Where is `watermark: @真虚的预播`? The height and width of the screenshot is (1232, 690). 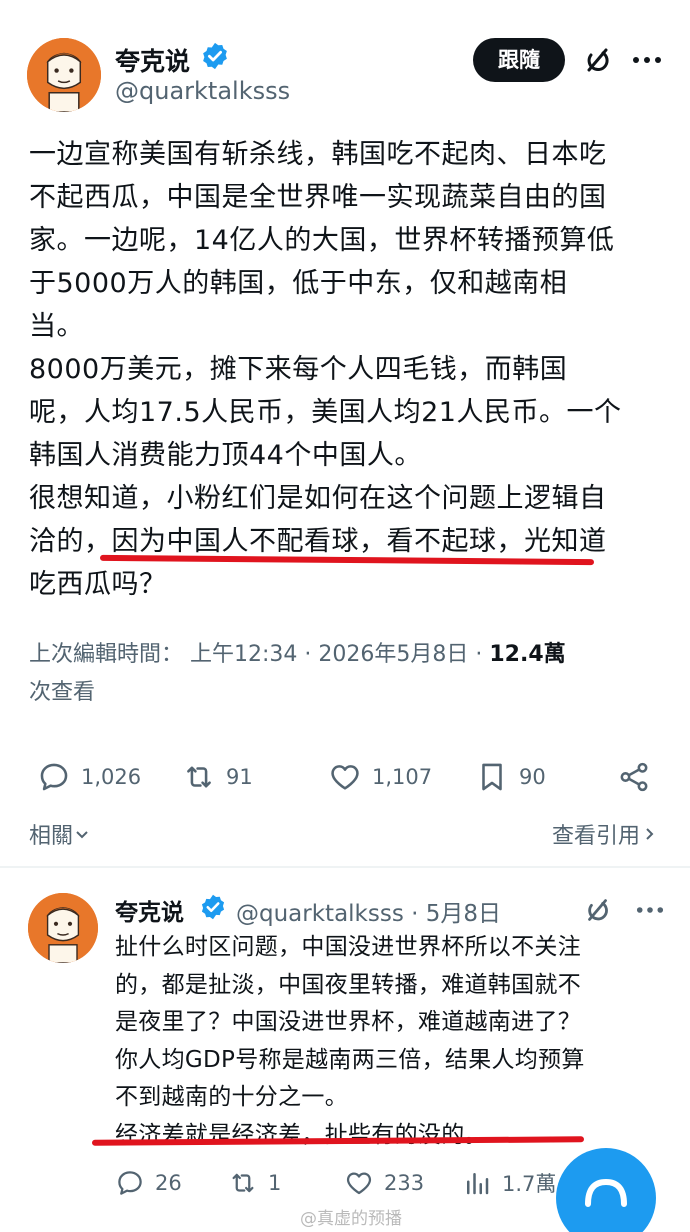
watermark: @真虚的预播 is located at coordinates (351, 1219).